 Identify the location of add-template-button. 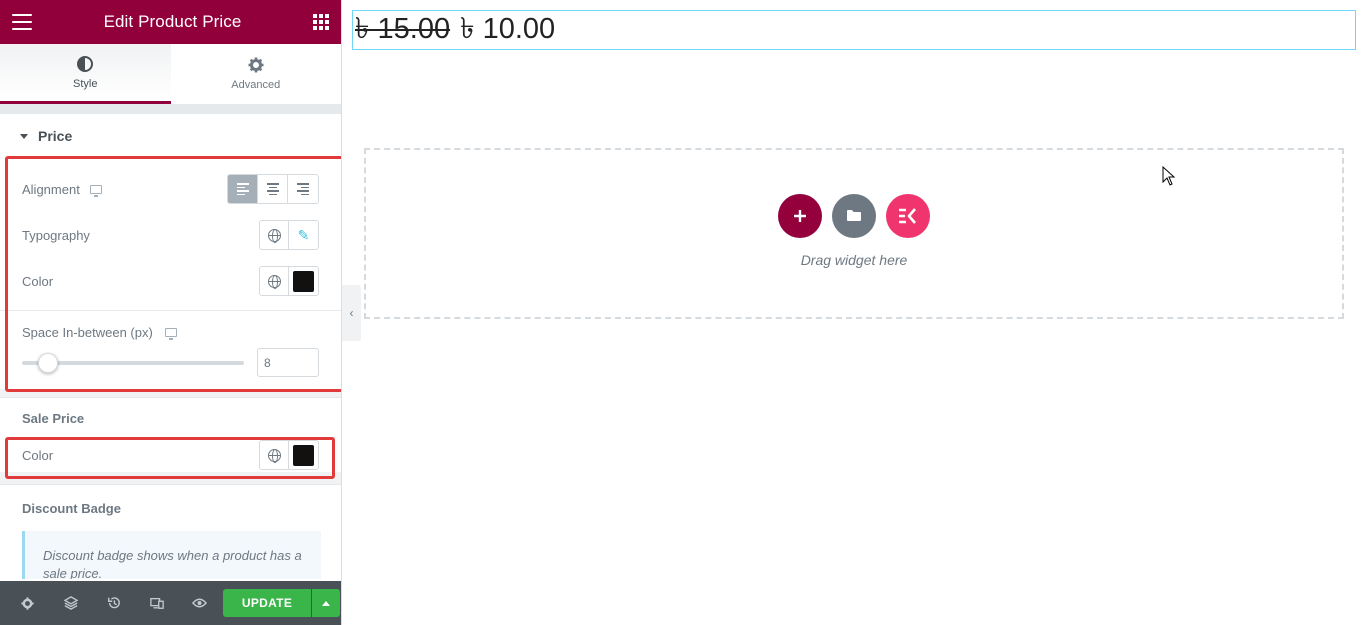
(854, 215).